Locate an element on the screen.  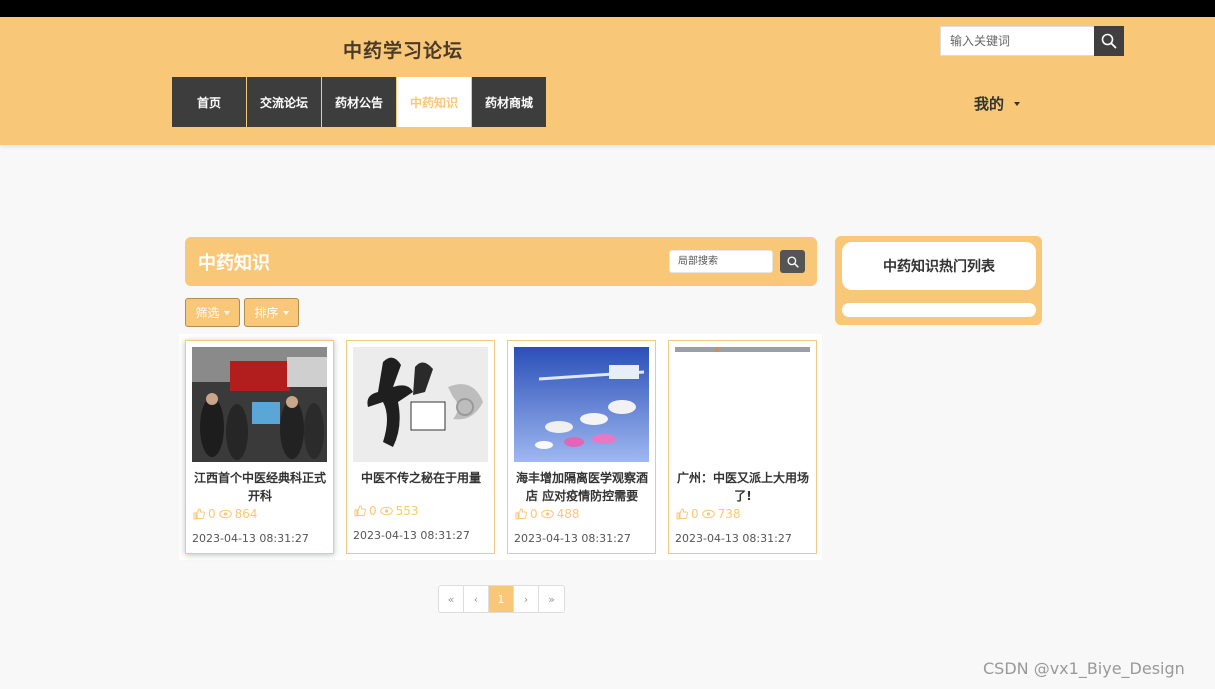
article-card: 江西首个中医经典科正式开科 0 864 2023-04-13 08:31:27 is located at coordinates (259, 447).